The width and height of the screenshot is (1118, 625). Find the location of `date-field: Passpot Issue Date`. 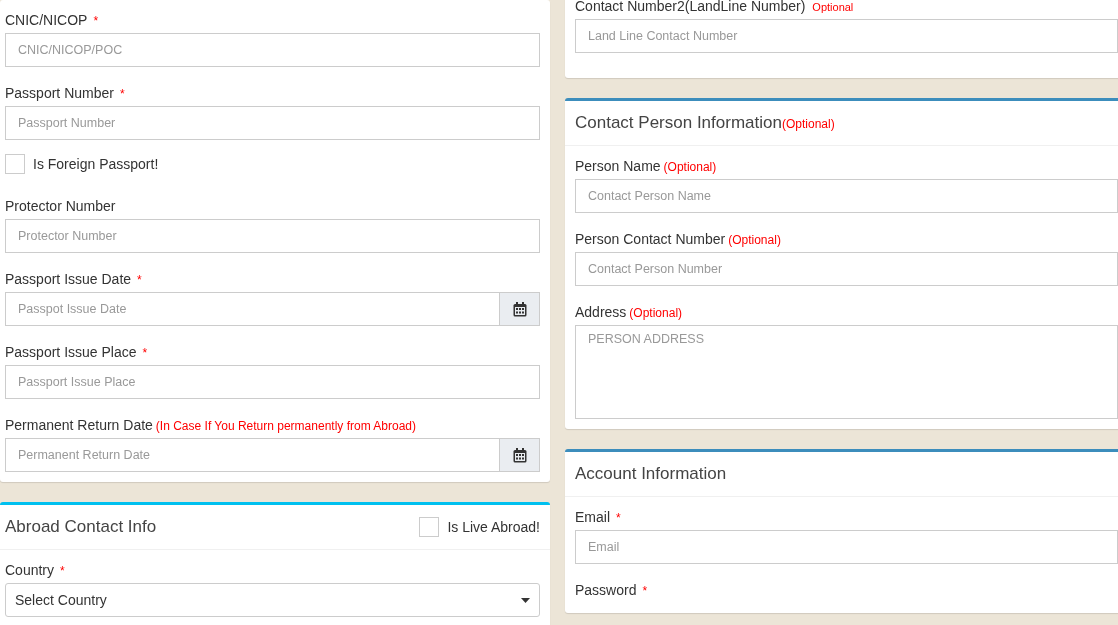

date-field: Passpot Issue Date is located at coordinates (252, 309).